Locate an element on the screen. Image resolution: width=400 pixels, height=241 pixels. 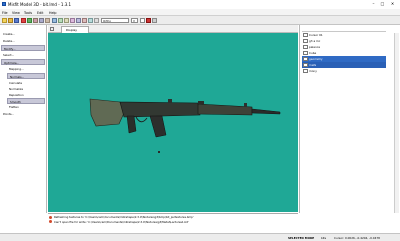
undo-icon is located at coordinates (23, 20).